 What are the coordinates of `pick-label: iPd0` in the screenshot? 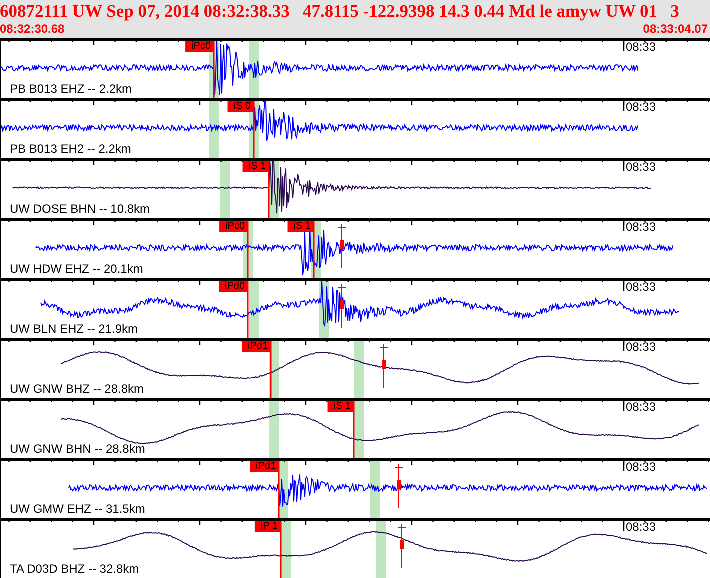 It's located at (233, 286).